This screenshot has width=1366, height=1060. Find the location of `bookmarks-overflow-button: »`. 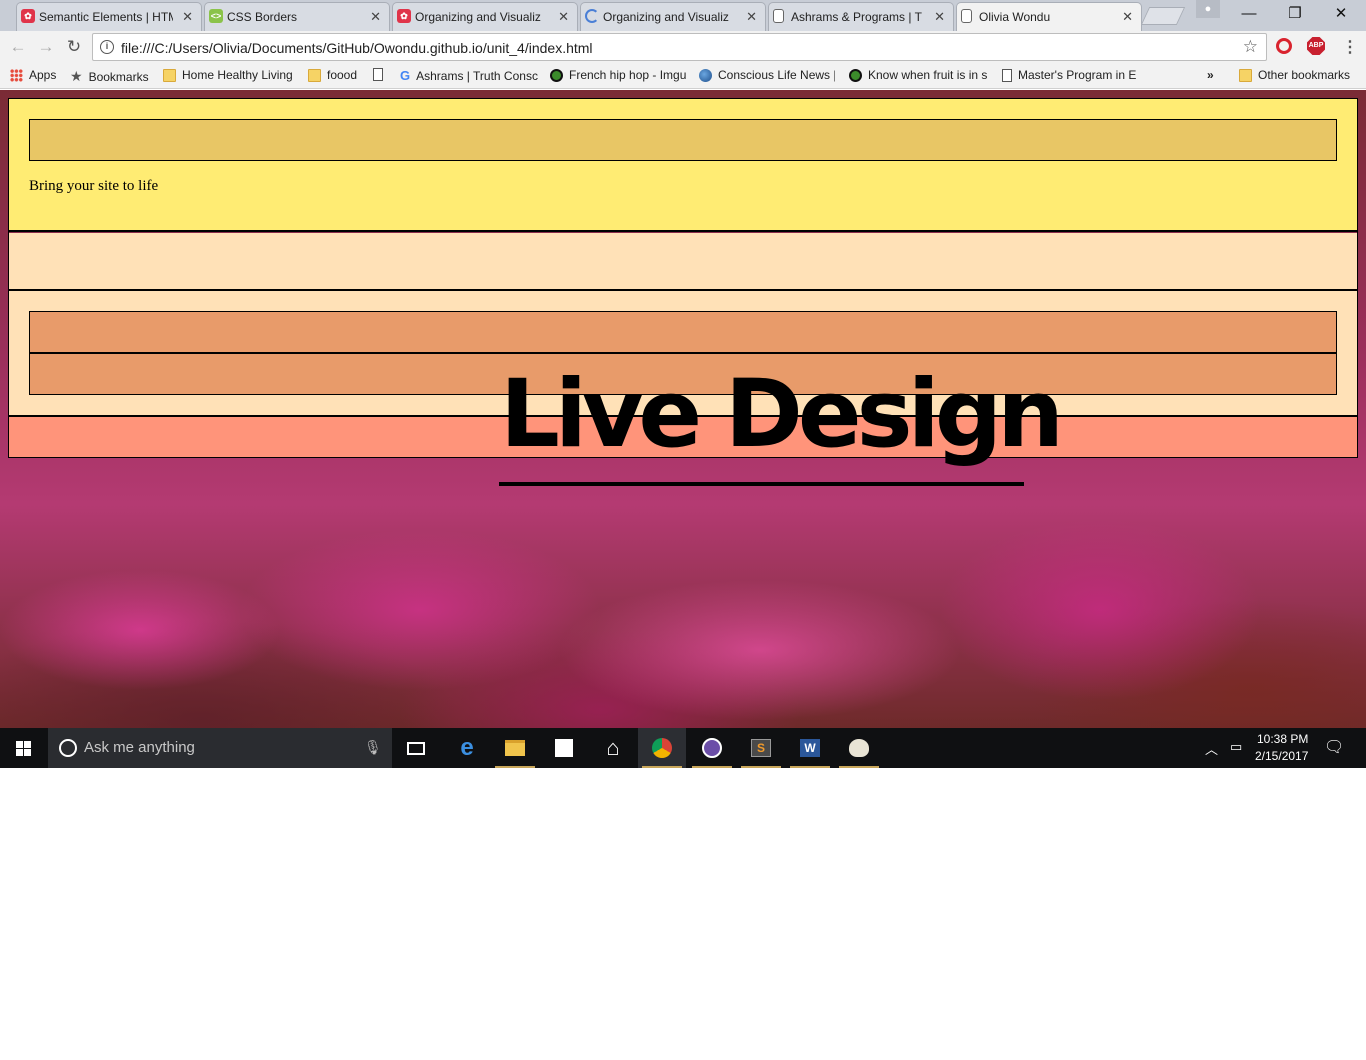

bookmarks-overflow-button: » is located at coordinates (1210, 75).